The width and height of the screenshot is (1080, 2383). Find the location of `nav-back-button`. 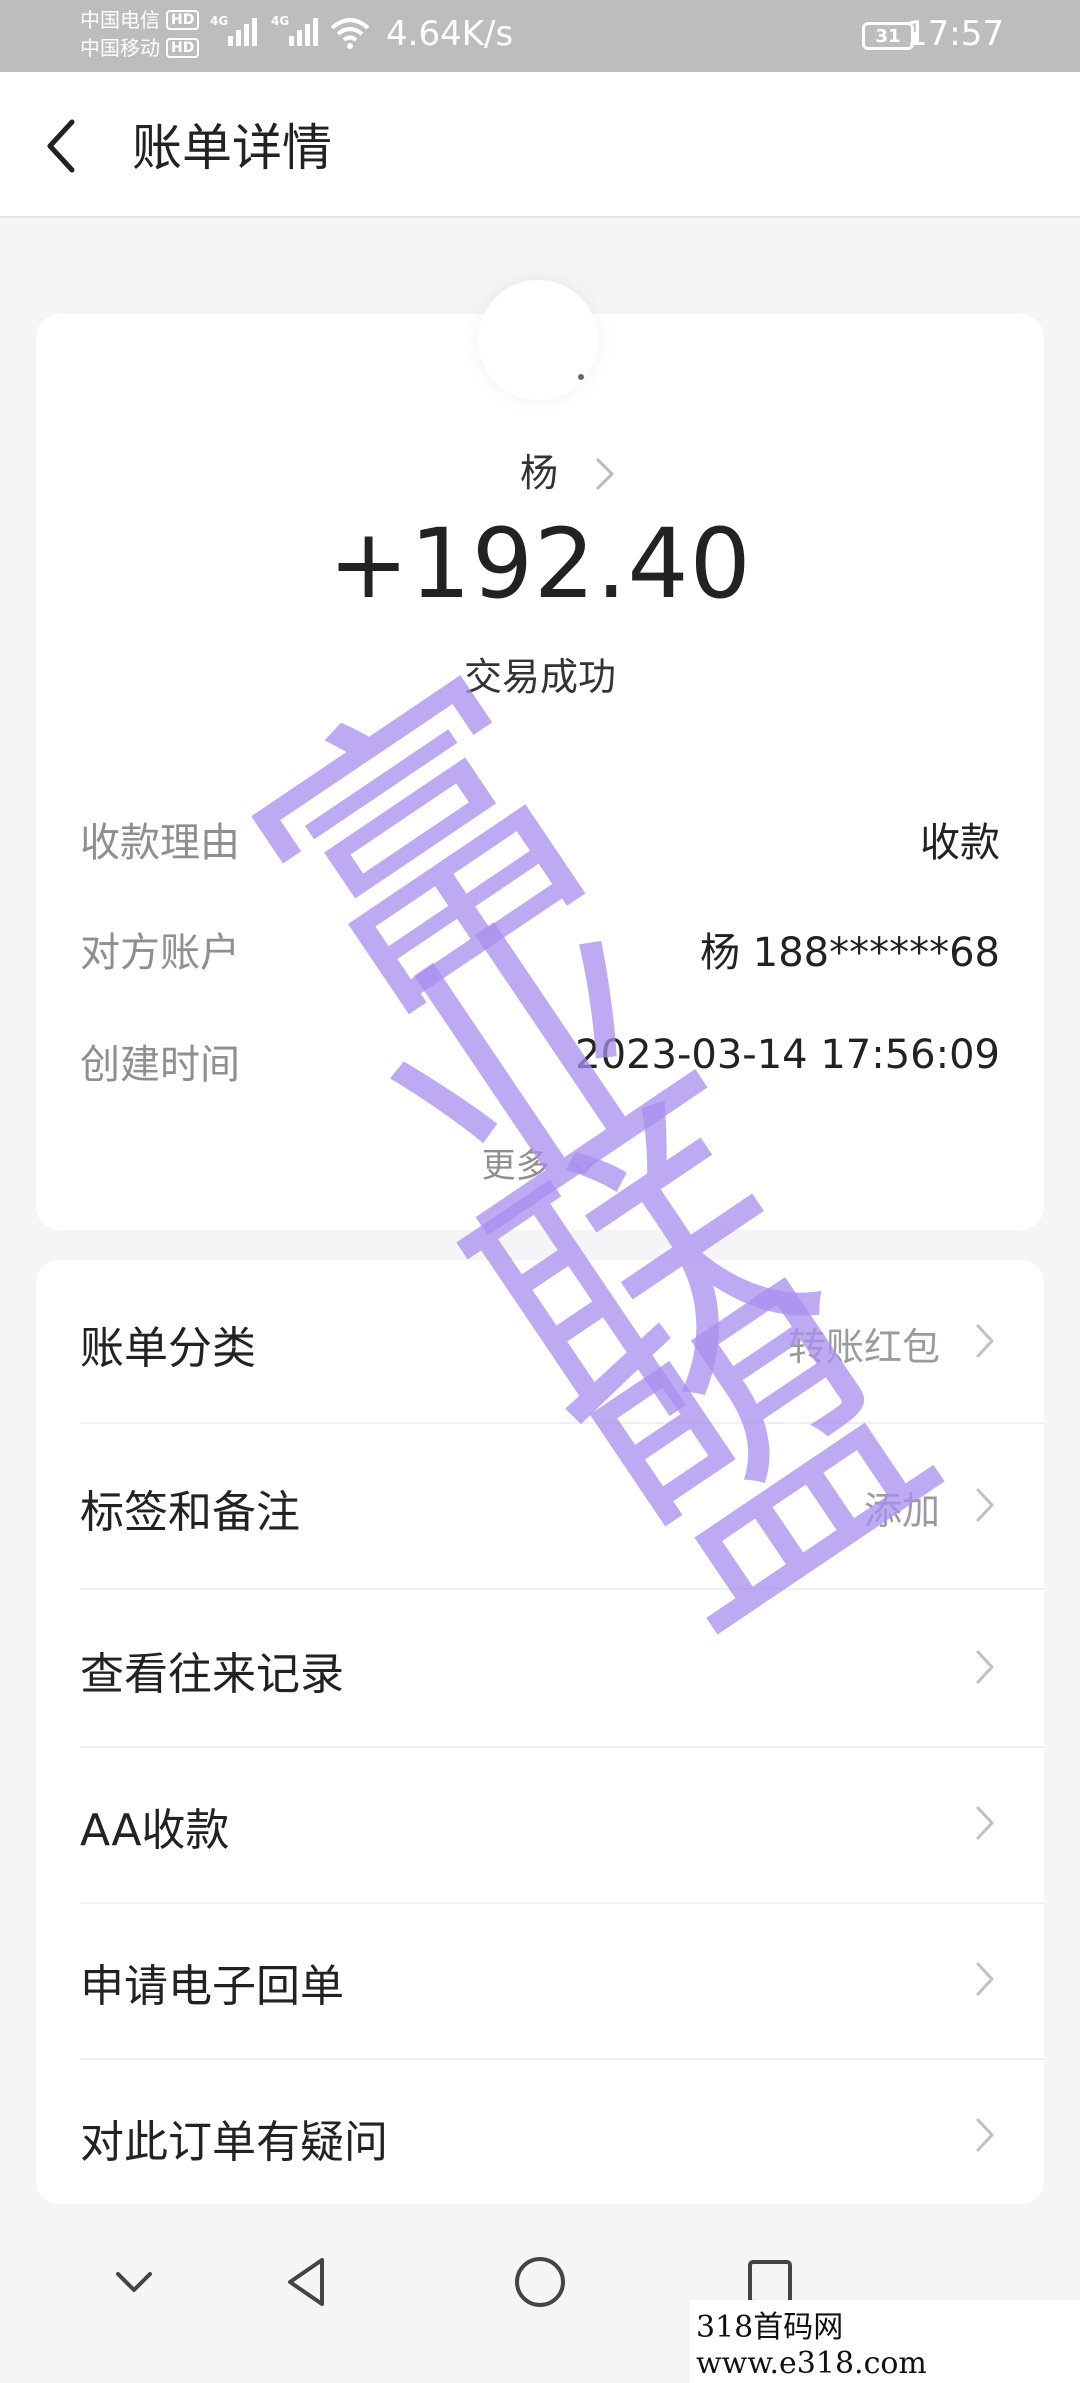

nav-back-button is located at coordinates (308, 2282).